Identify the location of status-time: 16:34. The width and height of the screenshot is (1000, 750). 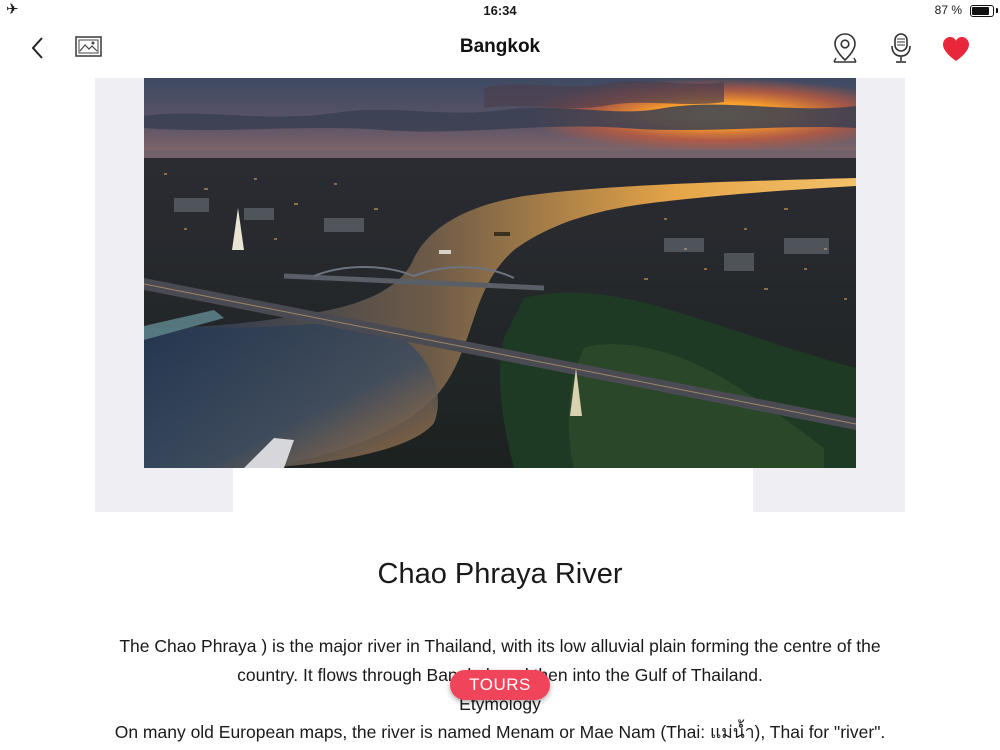
(500, 10).